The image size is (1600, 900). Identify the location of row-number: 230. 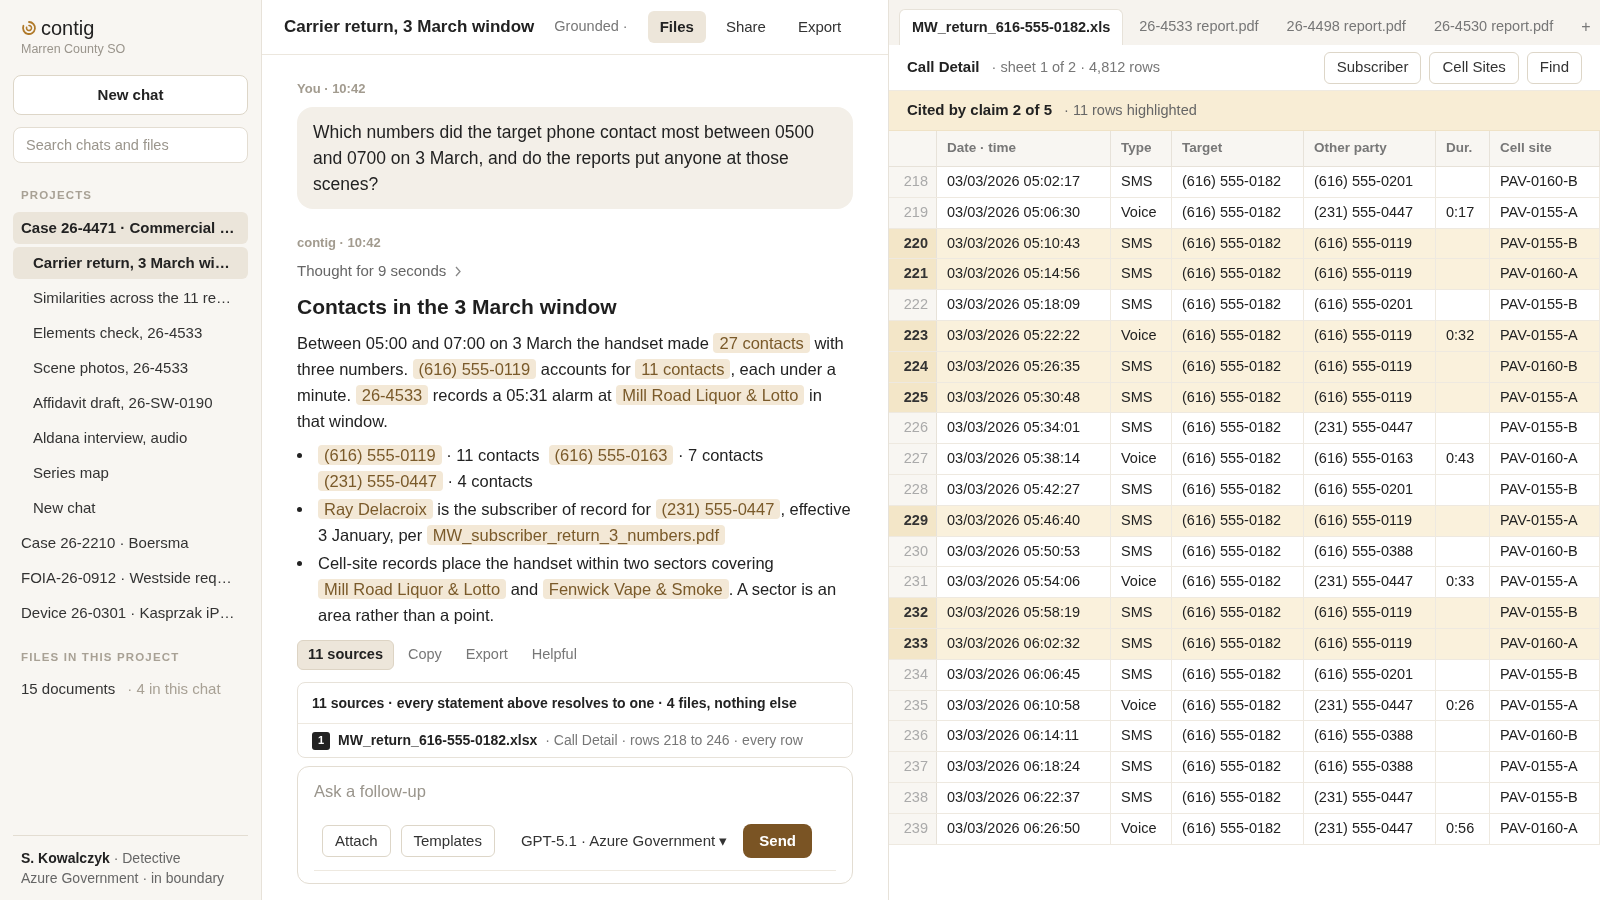
(915, 551).